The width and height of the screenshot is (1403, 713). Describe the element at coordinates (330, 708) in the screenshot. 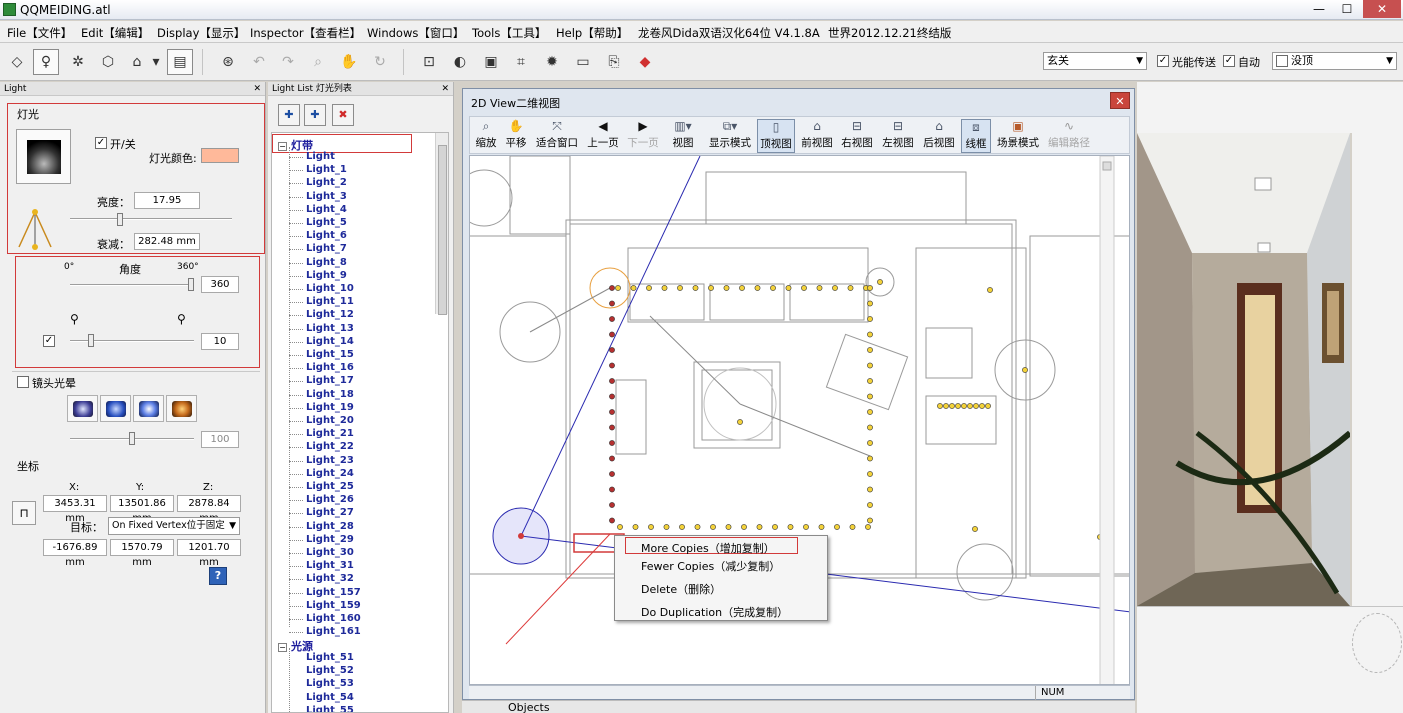

I see `tree-item-light: Light_55` at that location.